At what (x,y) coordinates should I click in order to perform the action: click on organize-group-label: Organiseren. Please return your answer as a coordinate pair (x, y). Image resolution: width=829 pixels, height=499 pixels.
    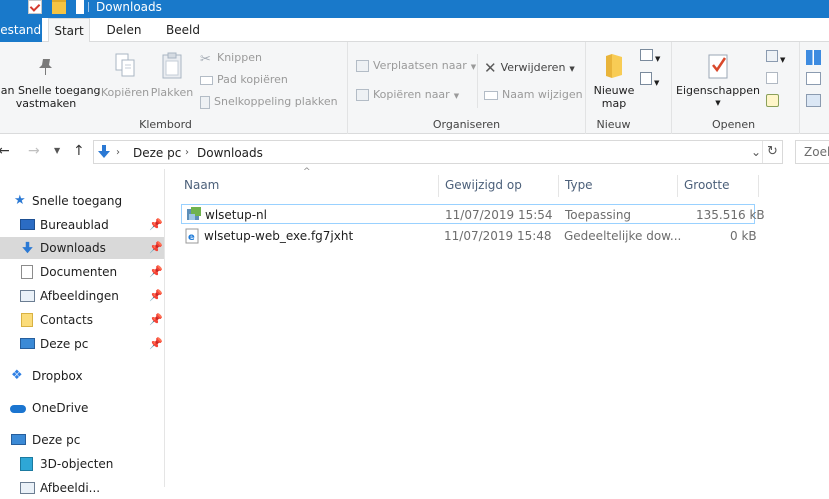
    Looking at the image, I should click on (466, 124).